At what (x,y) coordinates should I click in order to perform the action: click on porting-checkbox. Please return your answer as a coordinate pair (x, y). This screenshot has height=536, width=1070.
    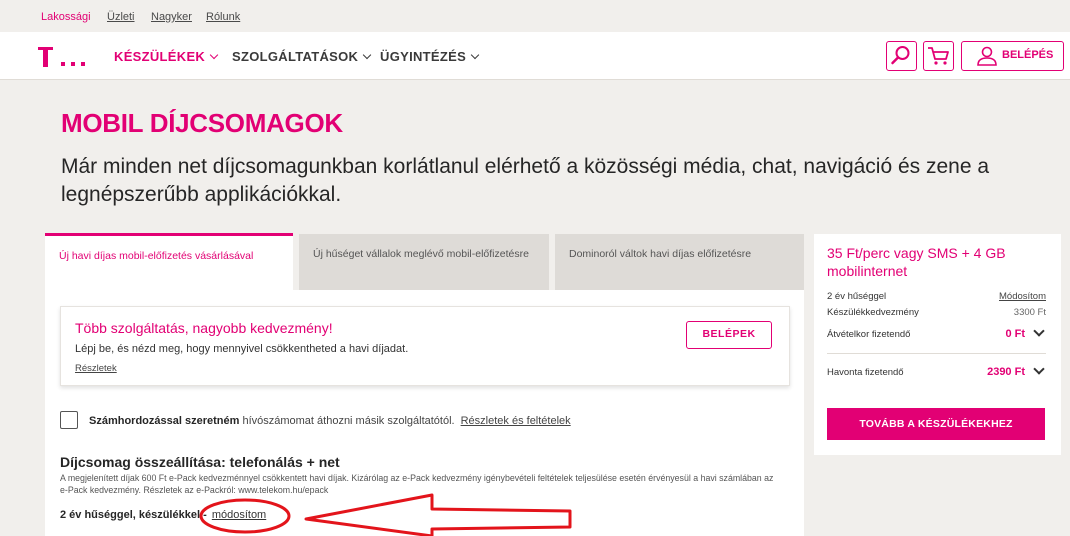
    Looking at the image, I should click on (69, 420).